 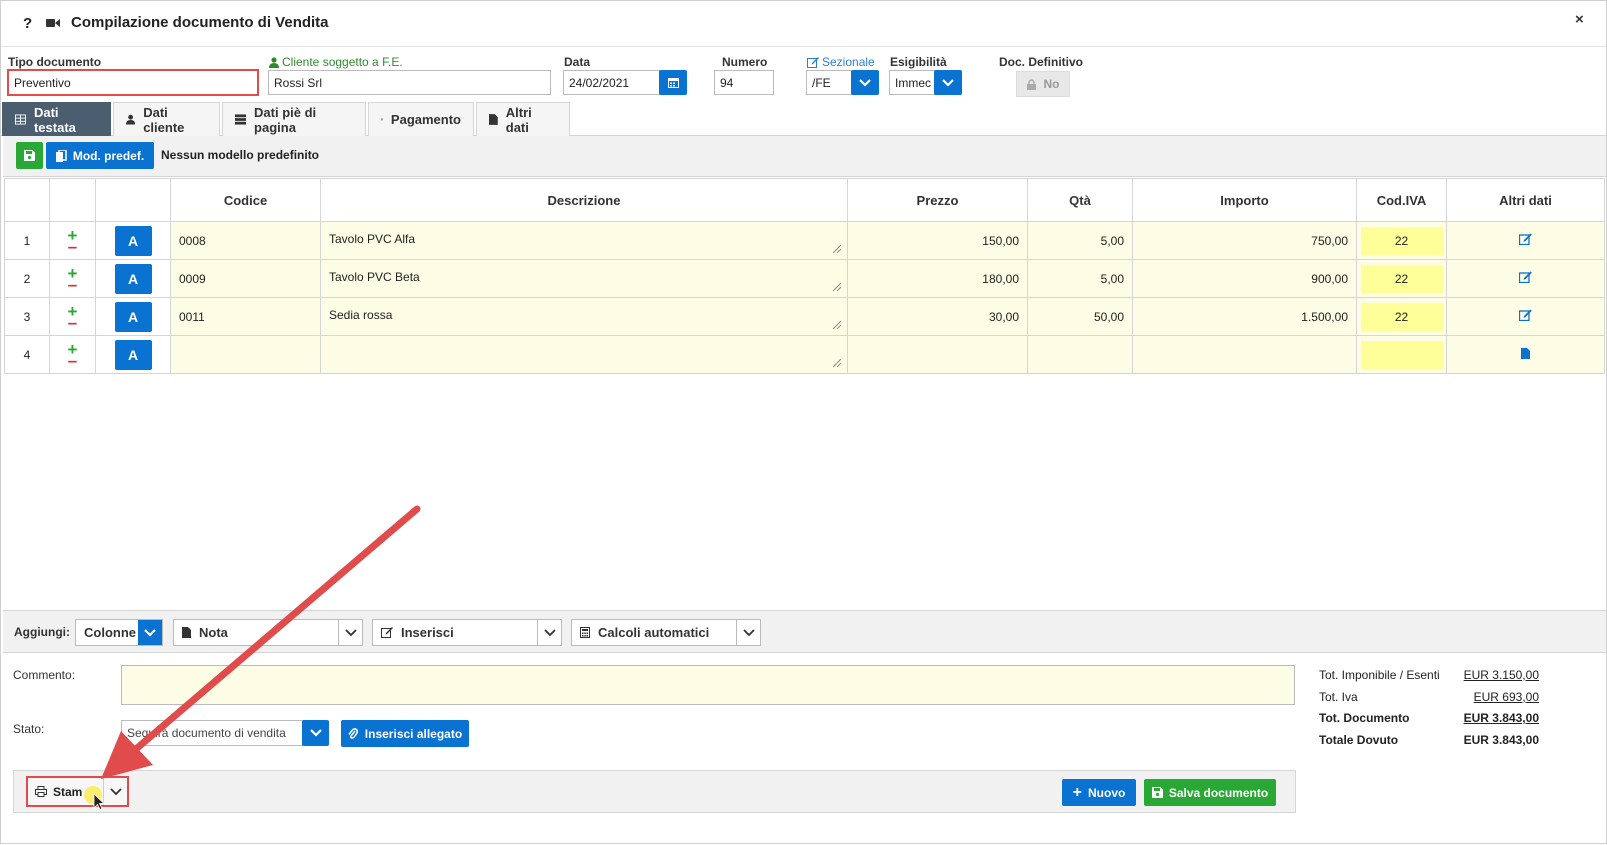 What do you see at coordinates (584, 355) in the screenshot?
I see `descrizione-cell` at bounding box center [584, 355].